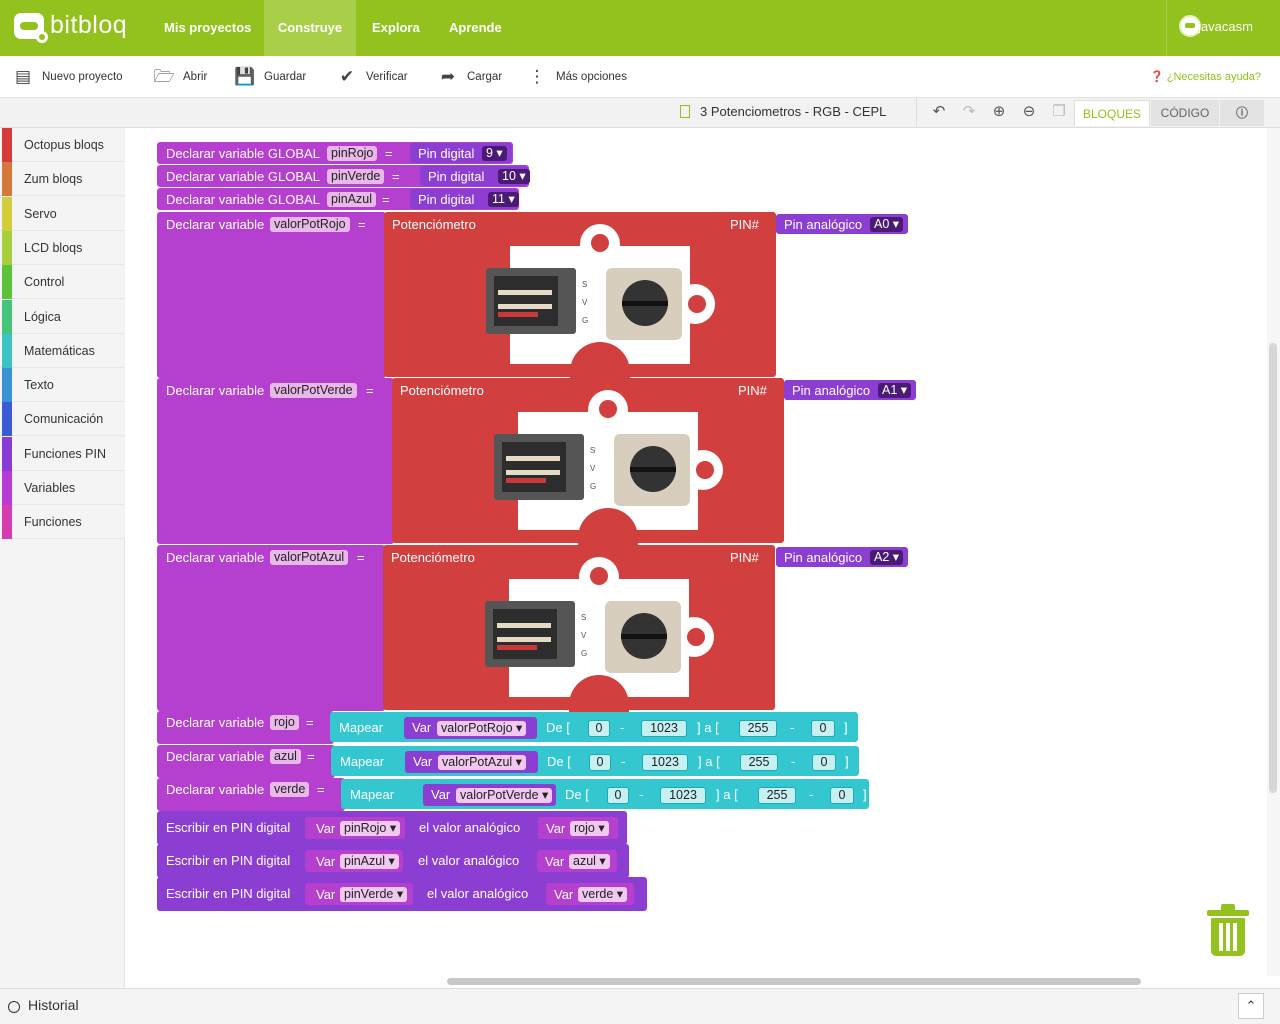 This screenshot has width=1280, height=1024. Describe the element at coordinates (589, 861) in the screenshot. I see `value-variable-dropdown: azul ▾` at that location.